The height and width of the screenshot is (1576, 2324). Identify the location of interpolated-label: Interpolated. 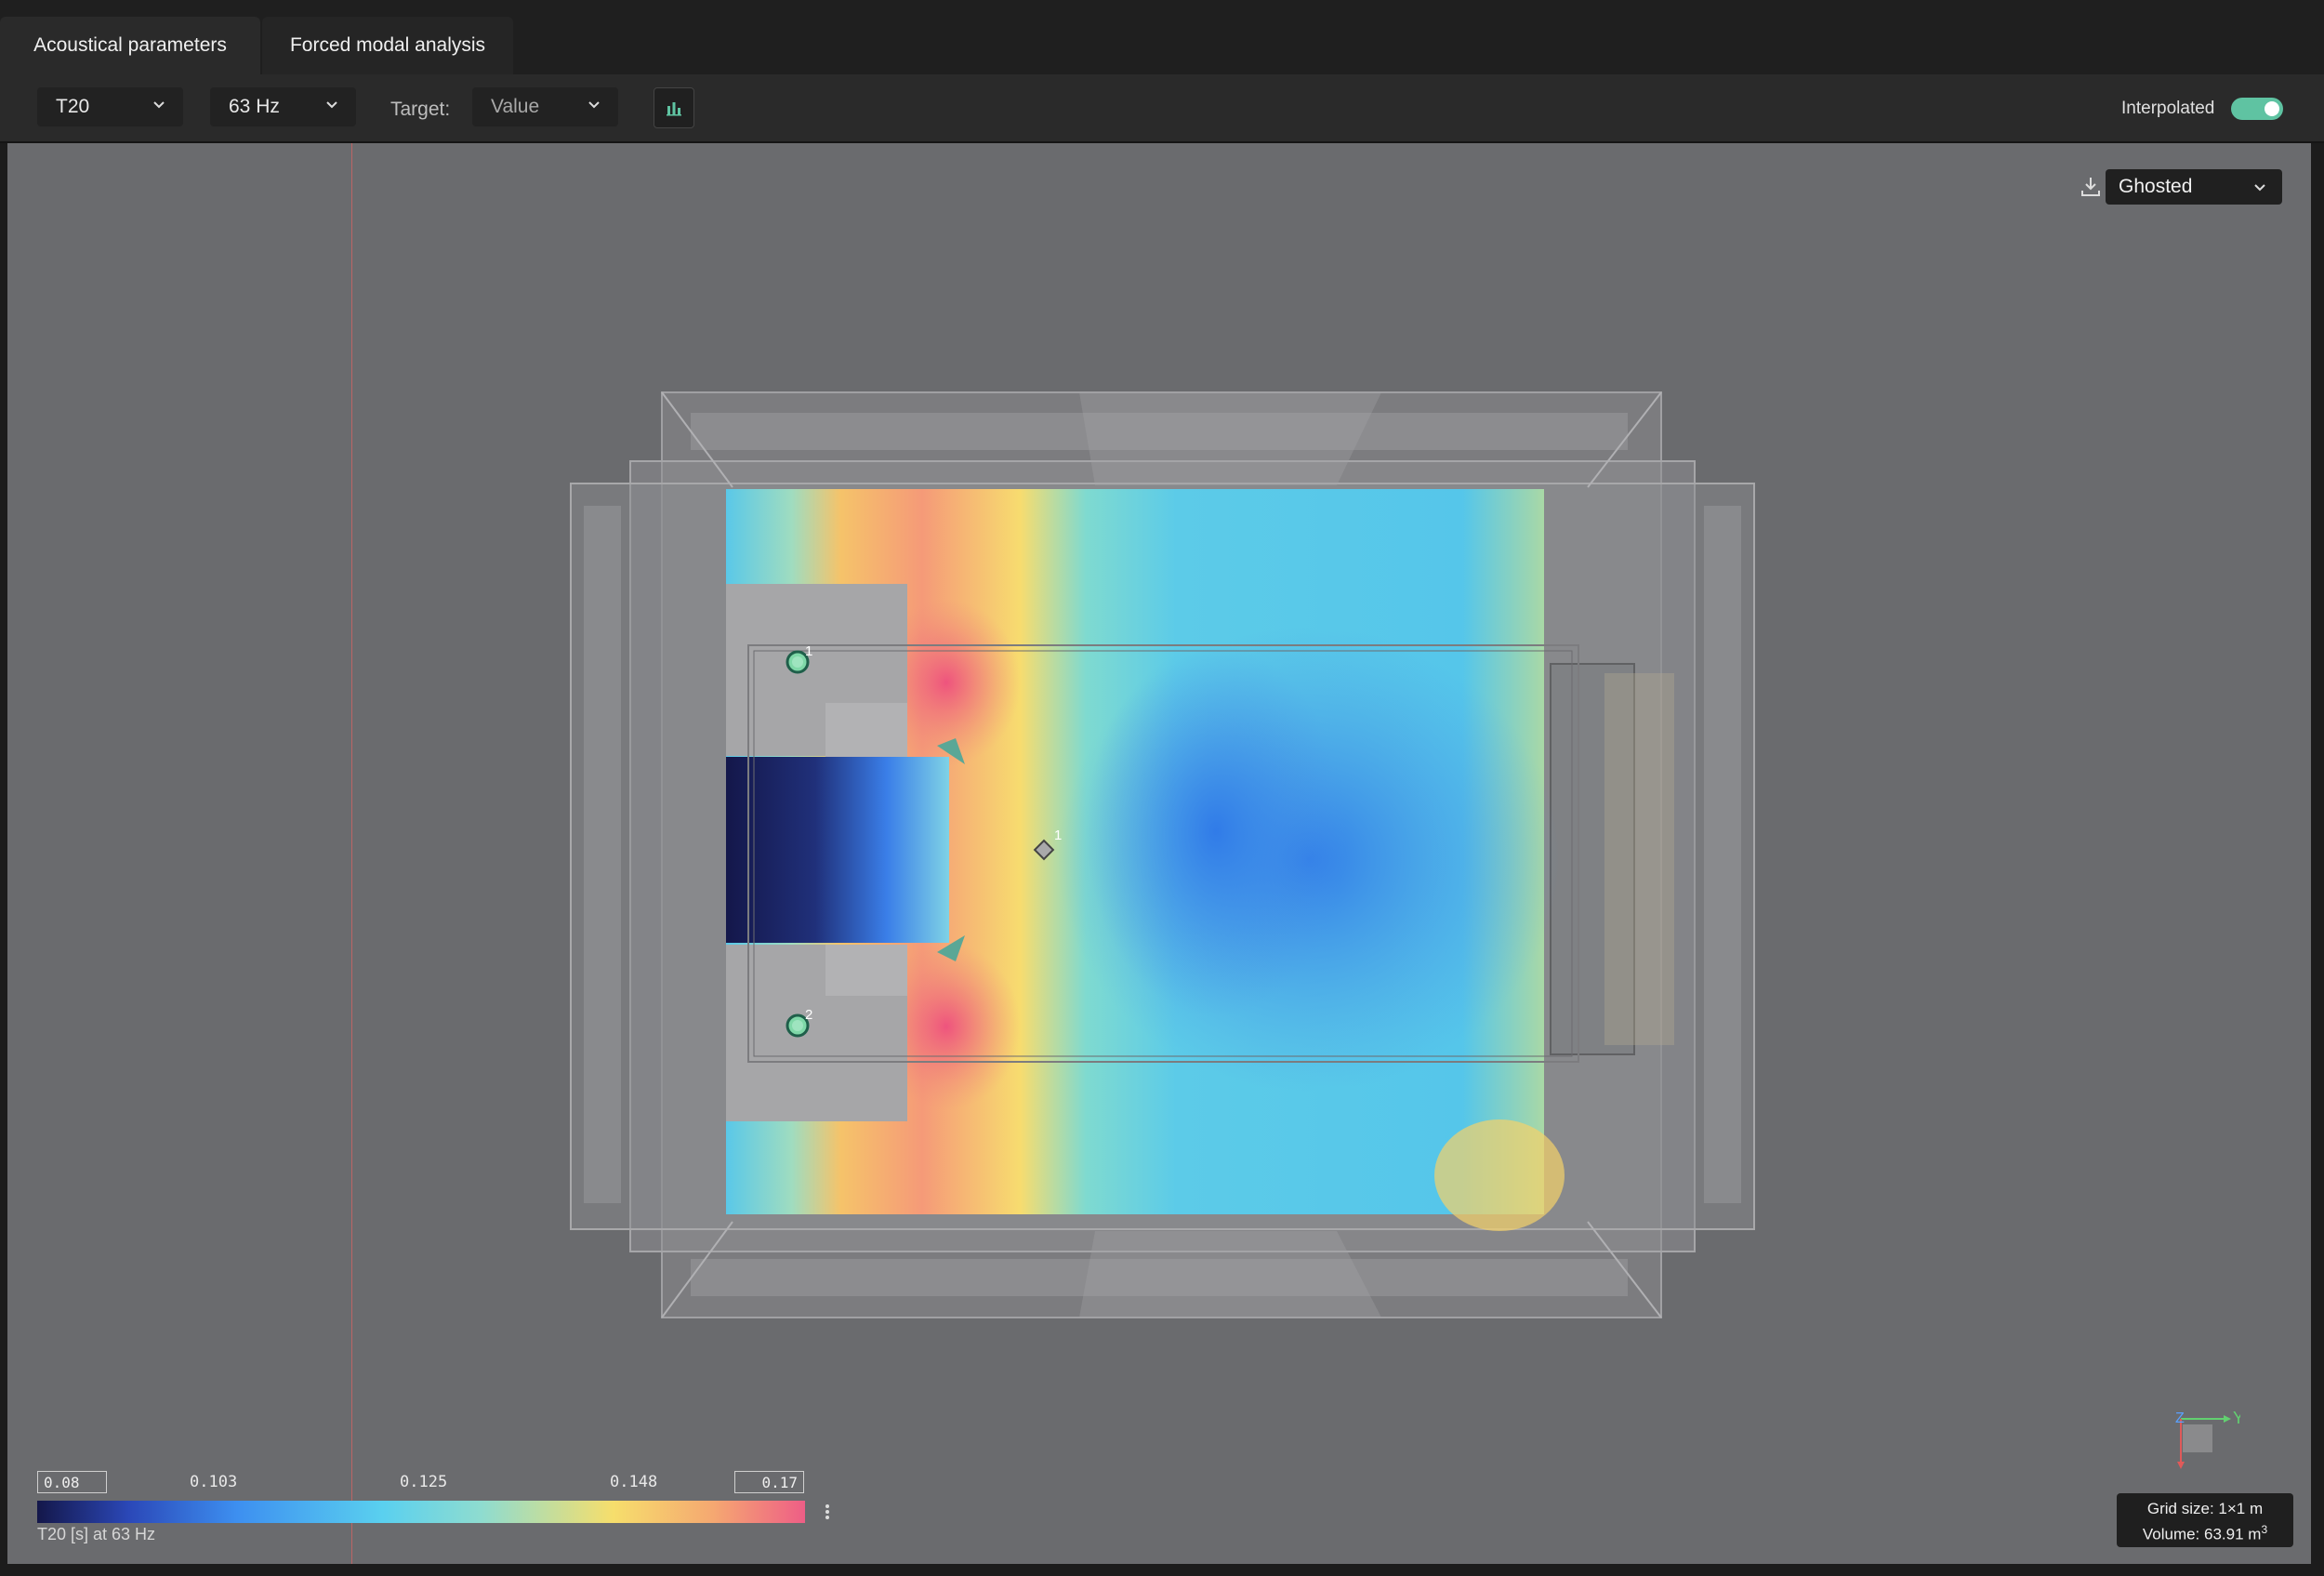
(2168, 109).